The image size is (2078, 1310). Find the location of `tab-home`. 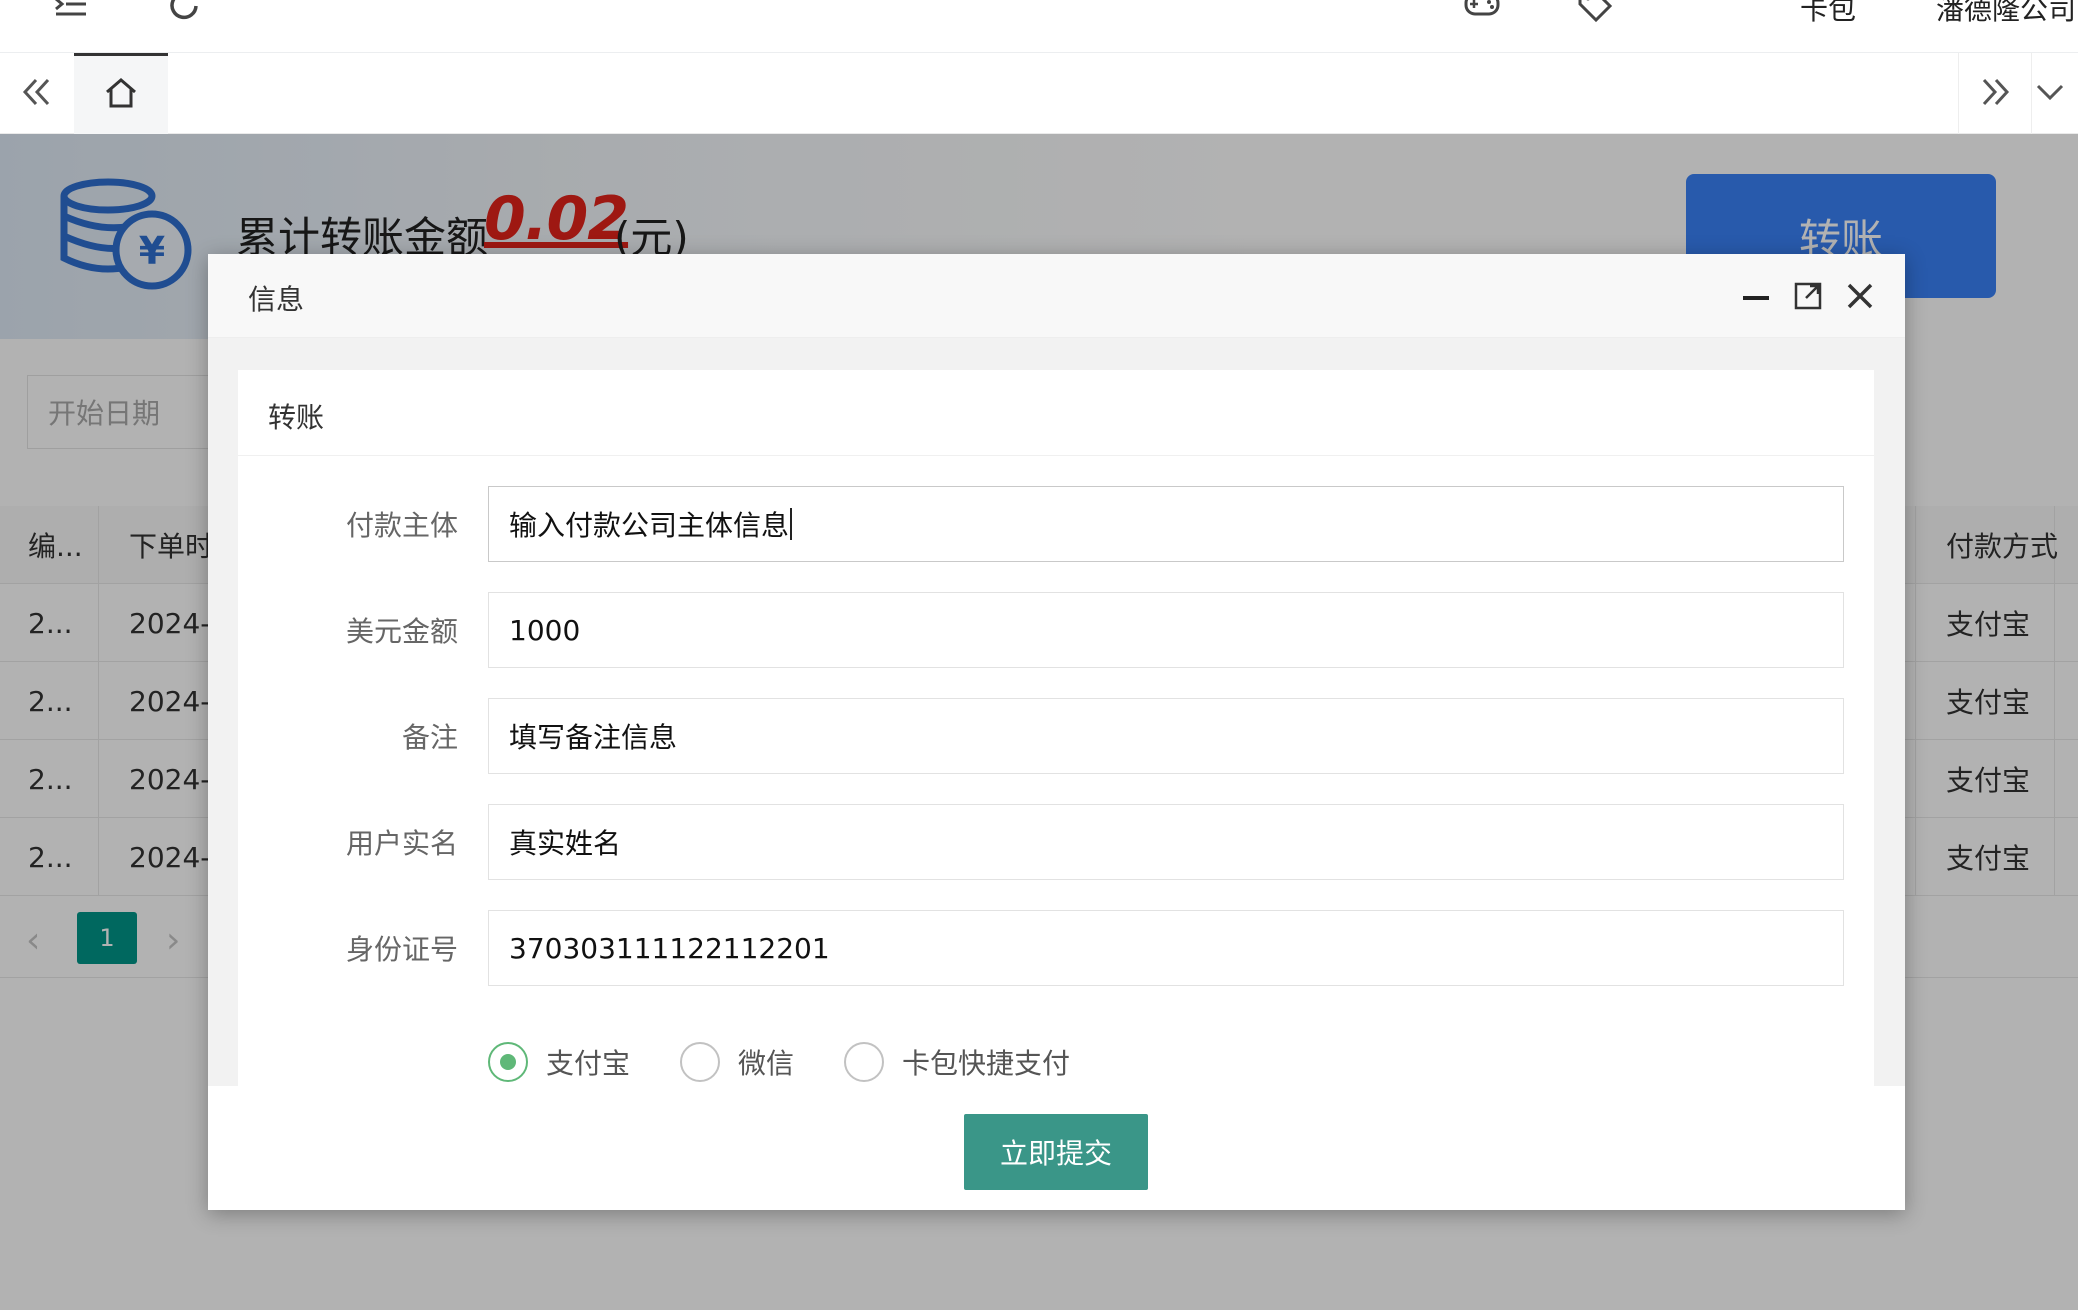

tab-home is located at coordinates (121, 93).